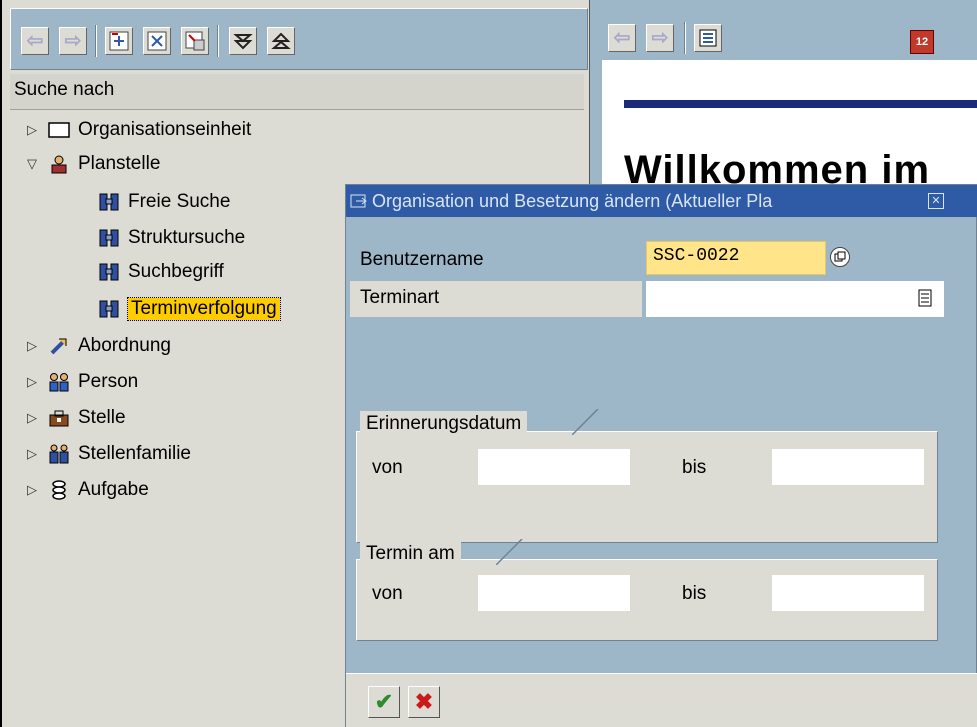  I want to click on erinnerung-von-label: von, so click(387, 467).